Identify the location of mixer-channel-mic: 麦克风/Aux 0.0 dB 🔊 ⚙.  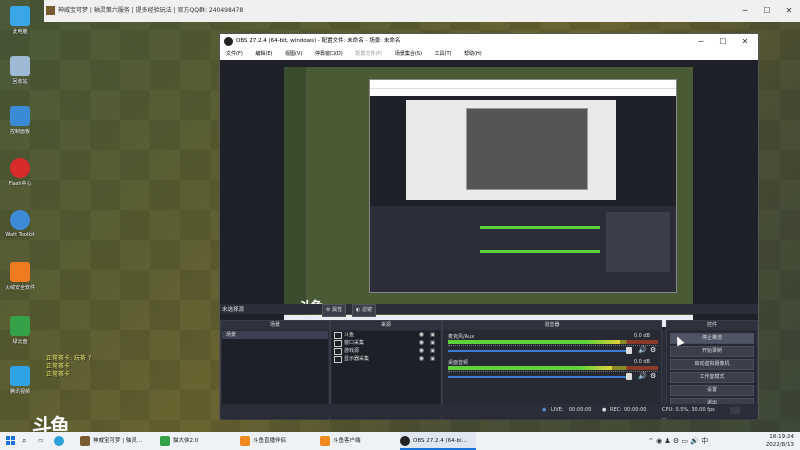
(552, 344).